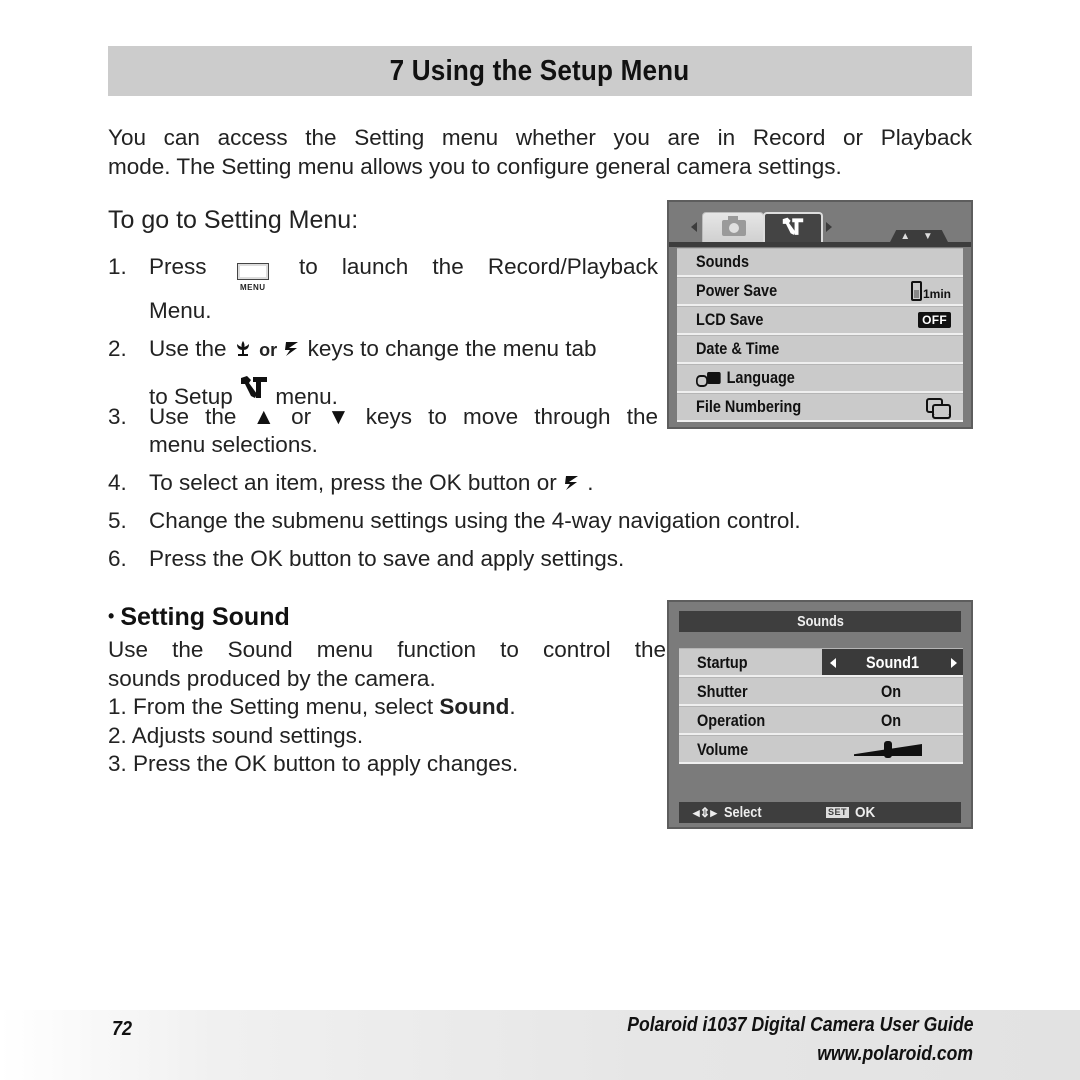  Describe the element at coordinates (722, 662) in the screenshot. I see `sound-item-label: Startup` at that location.